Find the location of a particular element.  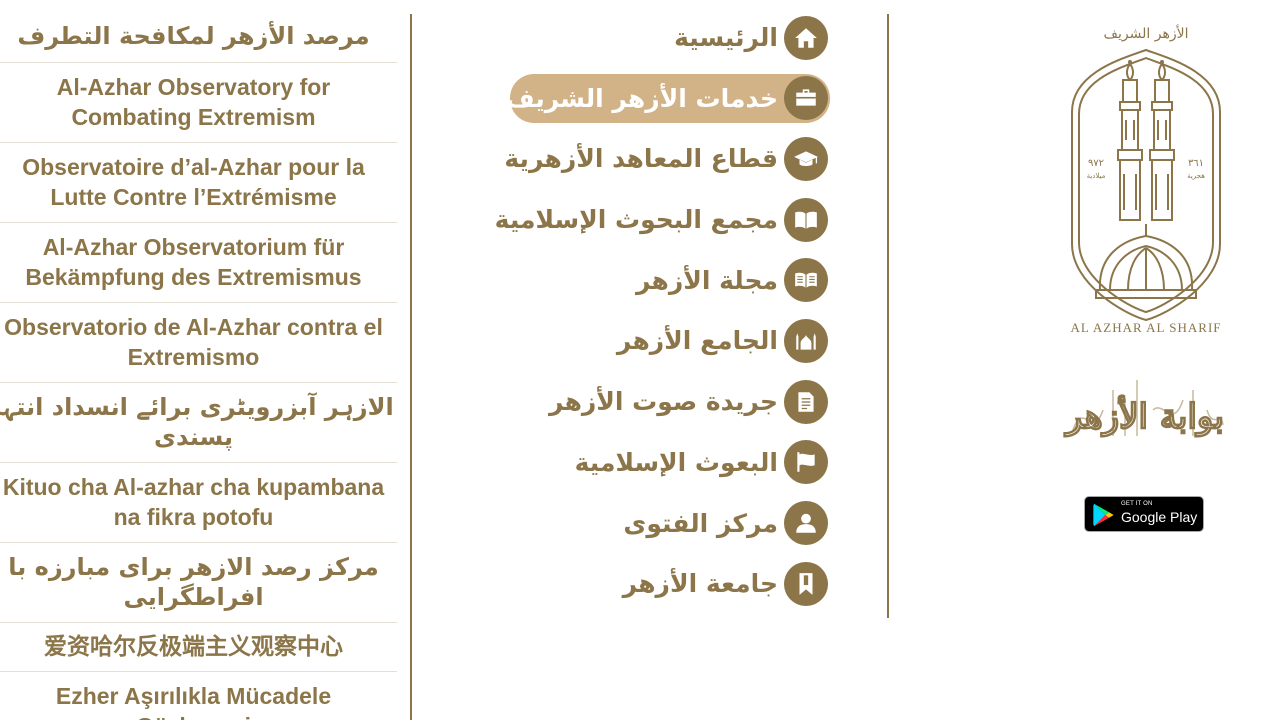

calligraphy-text: بوابة الأزهر is located at coordinates (1144, 416).